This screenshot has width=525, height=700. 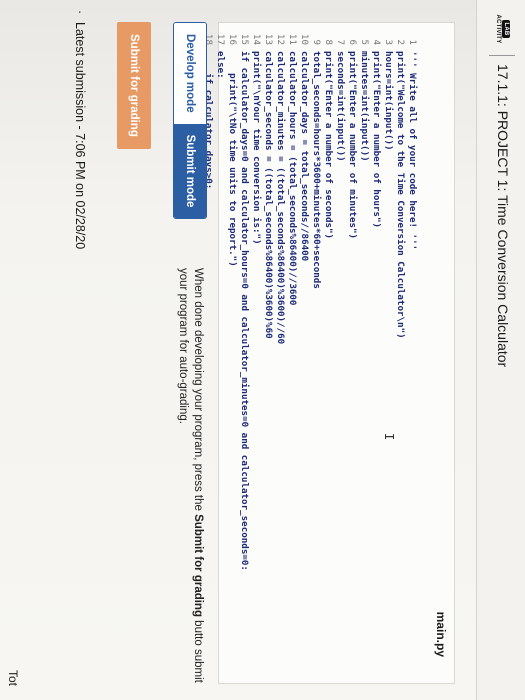 What do you see at coordinates (134, 85) in the screenshot?
I see `submit-for-grading-button: Submit for grading` at bounding box center [134, 85].